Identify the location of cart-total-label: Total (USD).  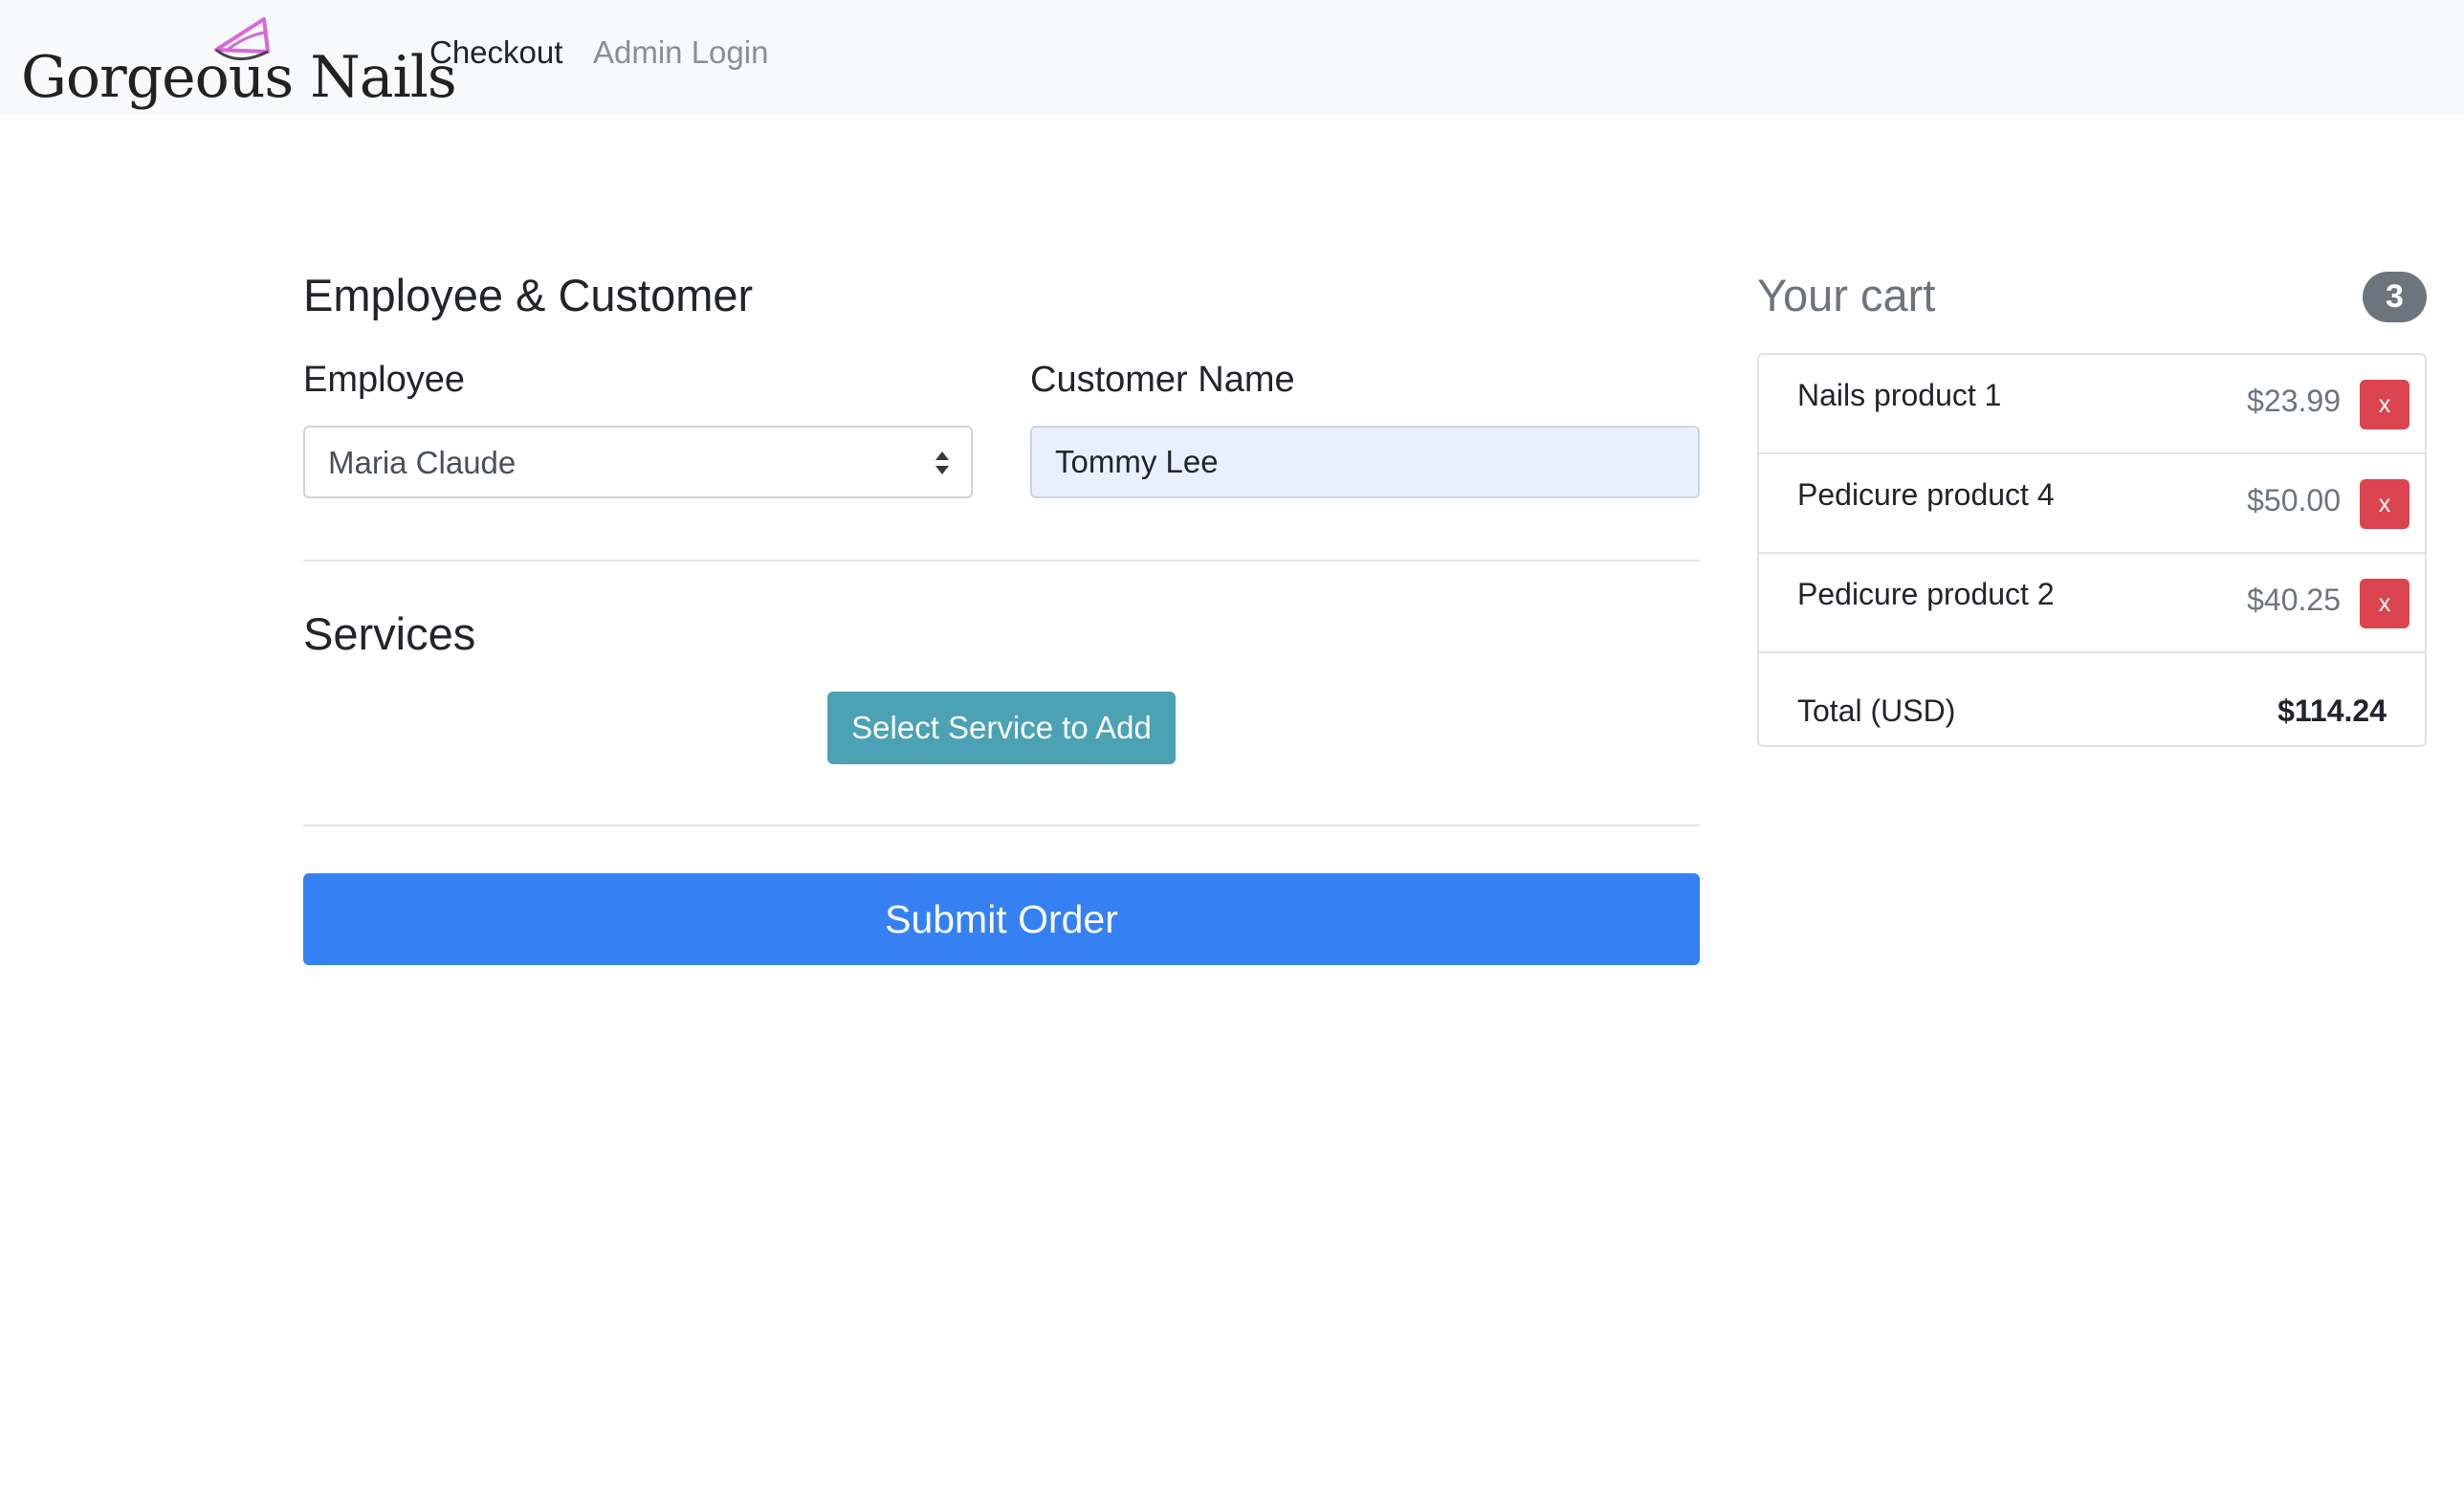
(1876, 710).